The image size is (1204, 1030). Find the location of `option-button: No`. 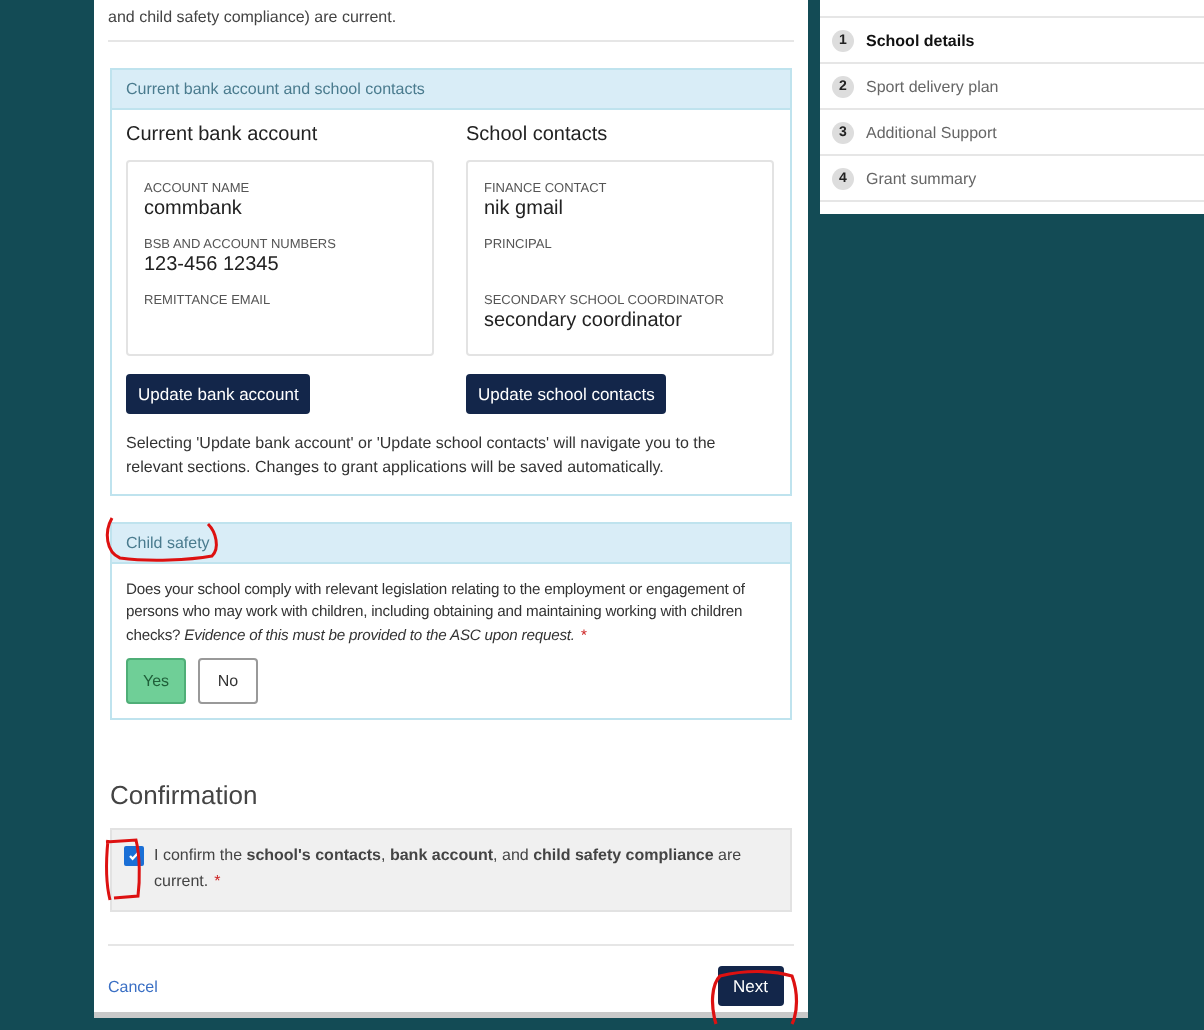

option-button: No is located at coordinates (228, 681).